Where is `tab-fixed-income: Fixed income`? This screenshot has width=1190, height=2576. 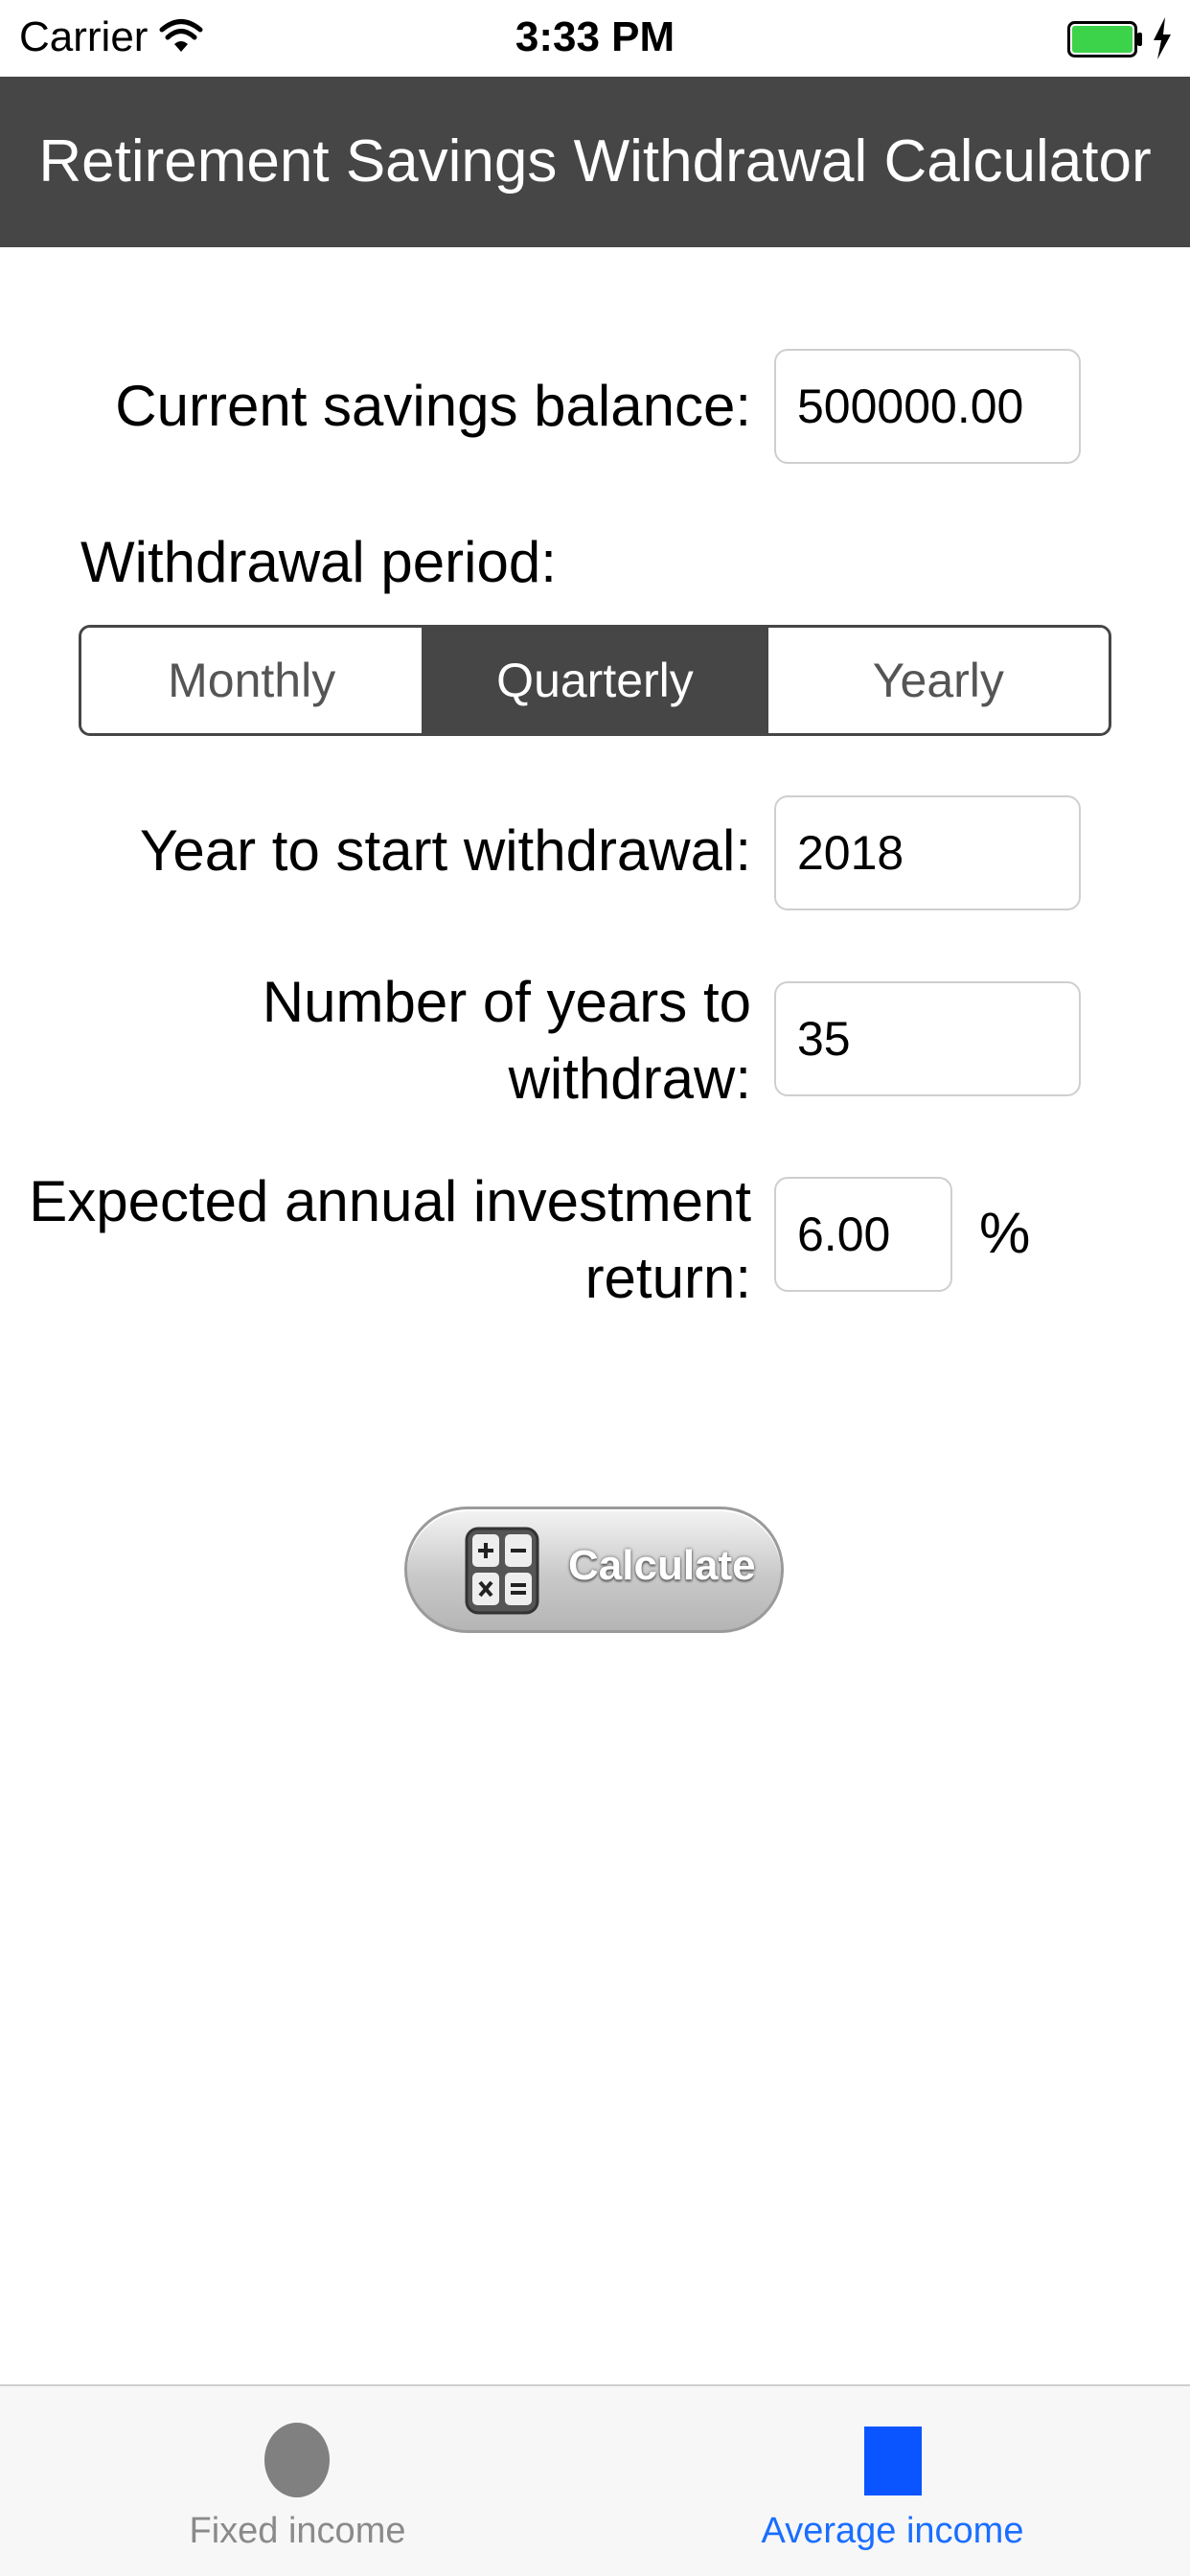 tab-fixed-income: Fixed income is located at coordinates (297, 2481).